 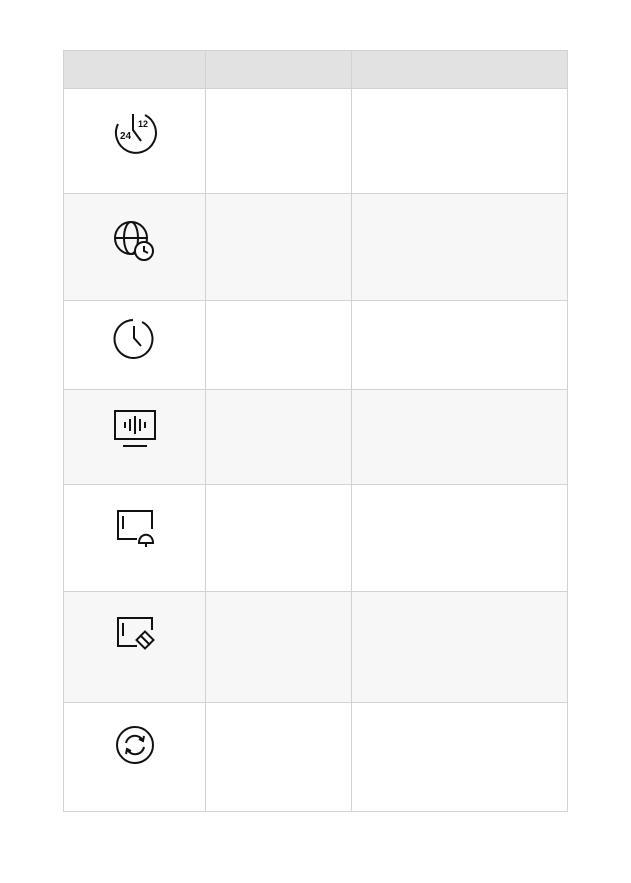 I want to click on table-row: 24 12, so click(x=315, y=141).